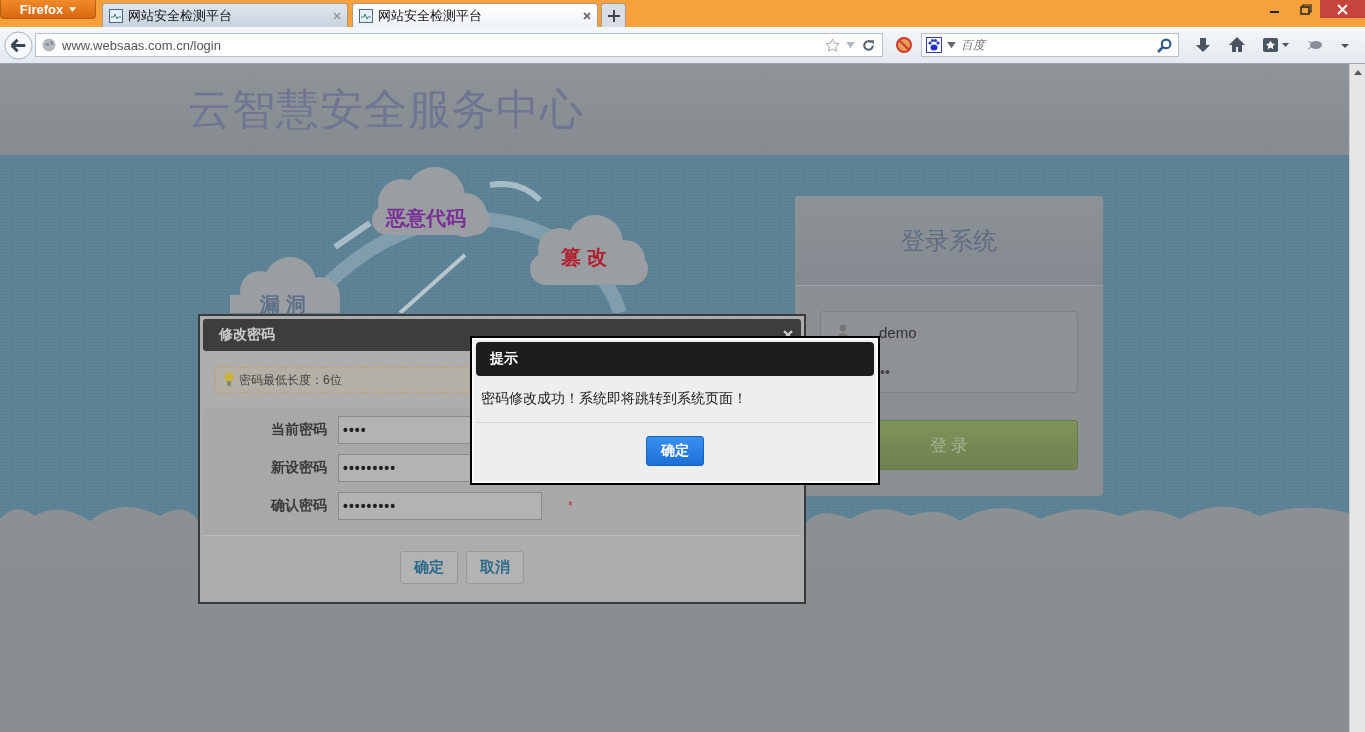 The width and height of the screenshot is (1365, 732). I want to click on field-label: 当前密码, so click(298, 430).